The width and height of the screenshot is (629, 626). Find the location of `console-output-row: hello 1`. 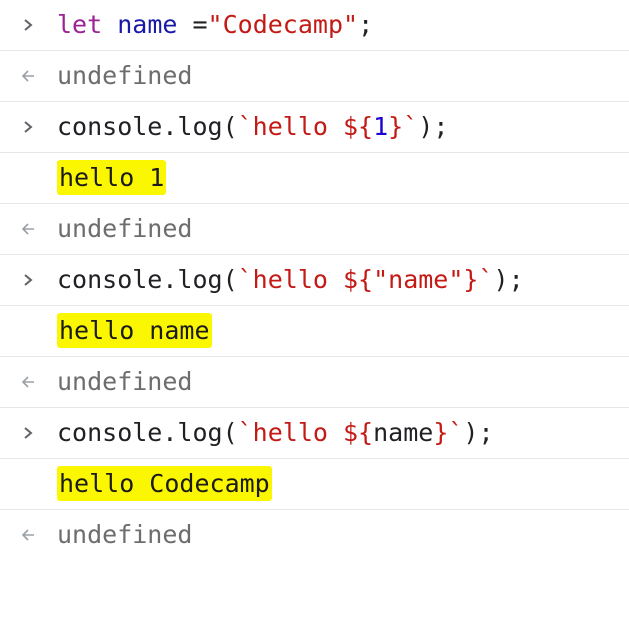

console-output-row: hello 1 is located at coordinates (314, 178).